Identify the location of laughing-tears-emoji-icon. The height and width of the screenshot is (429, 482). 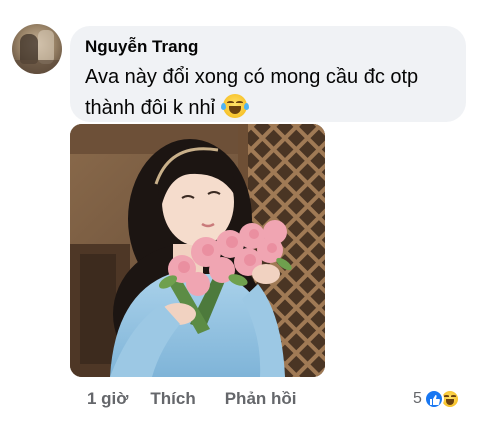
(234, 106).